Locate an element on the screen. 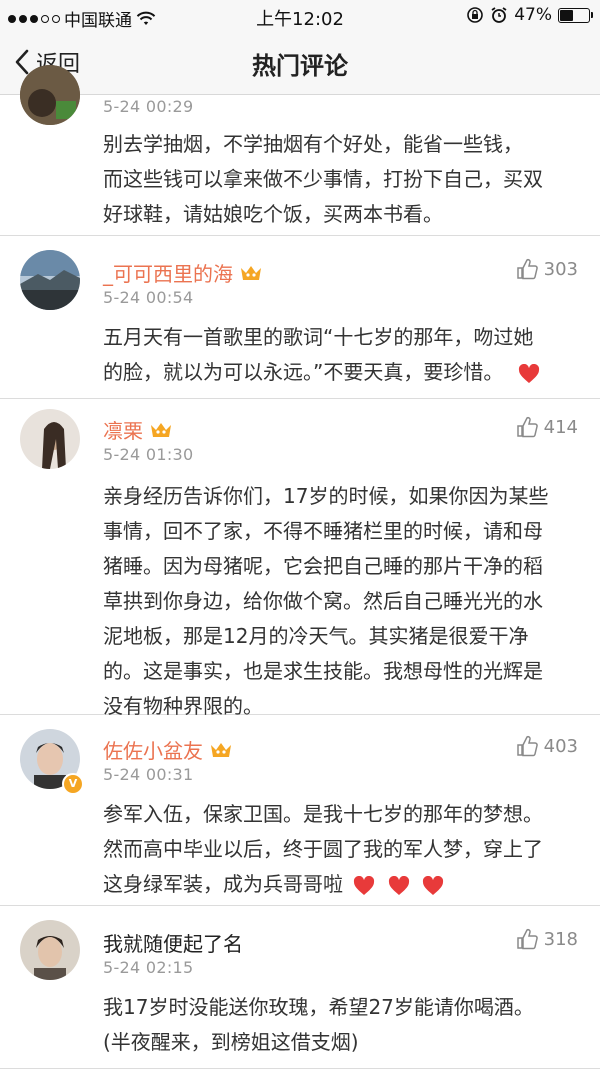  username: 凛栗 is located at coordinates (138, 429).